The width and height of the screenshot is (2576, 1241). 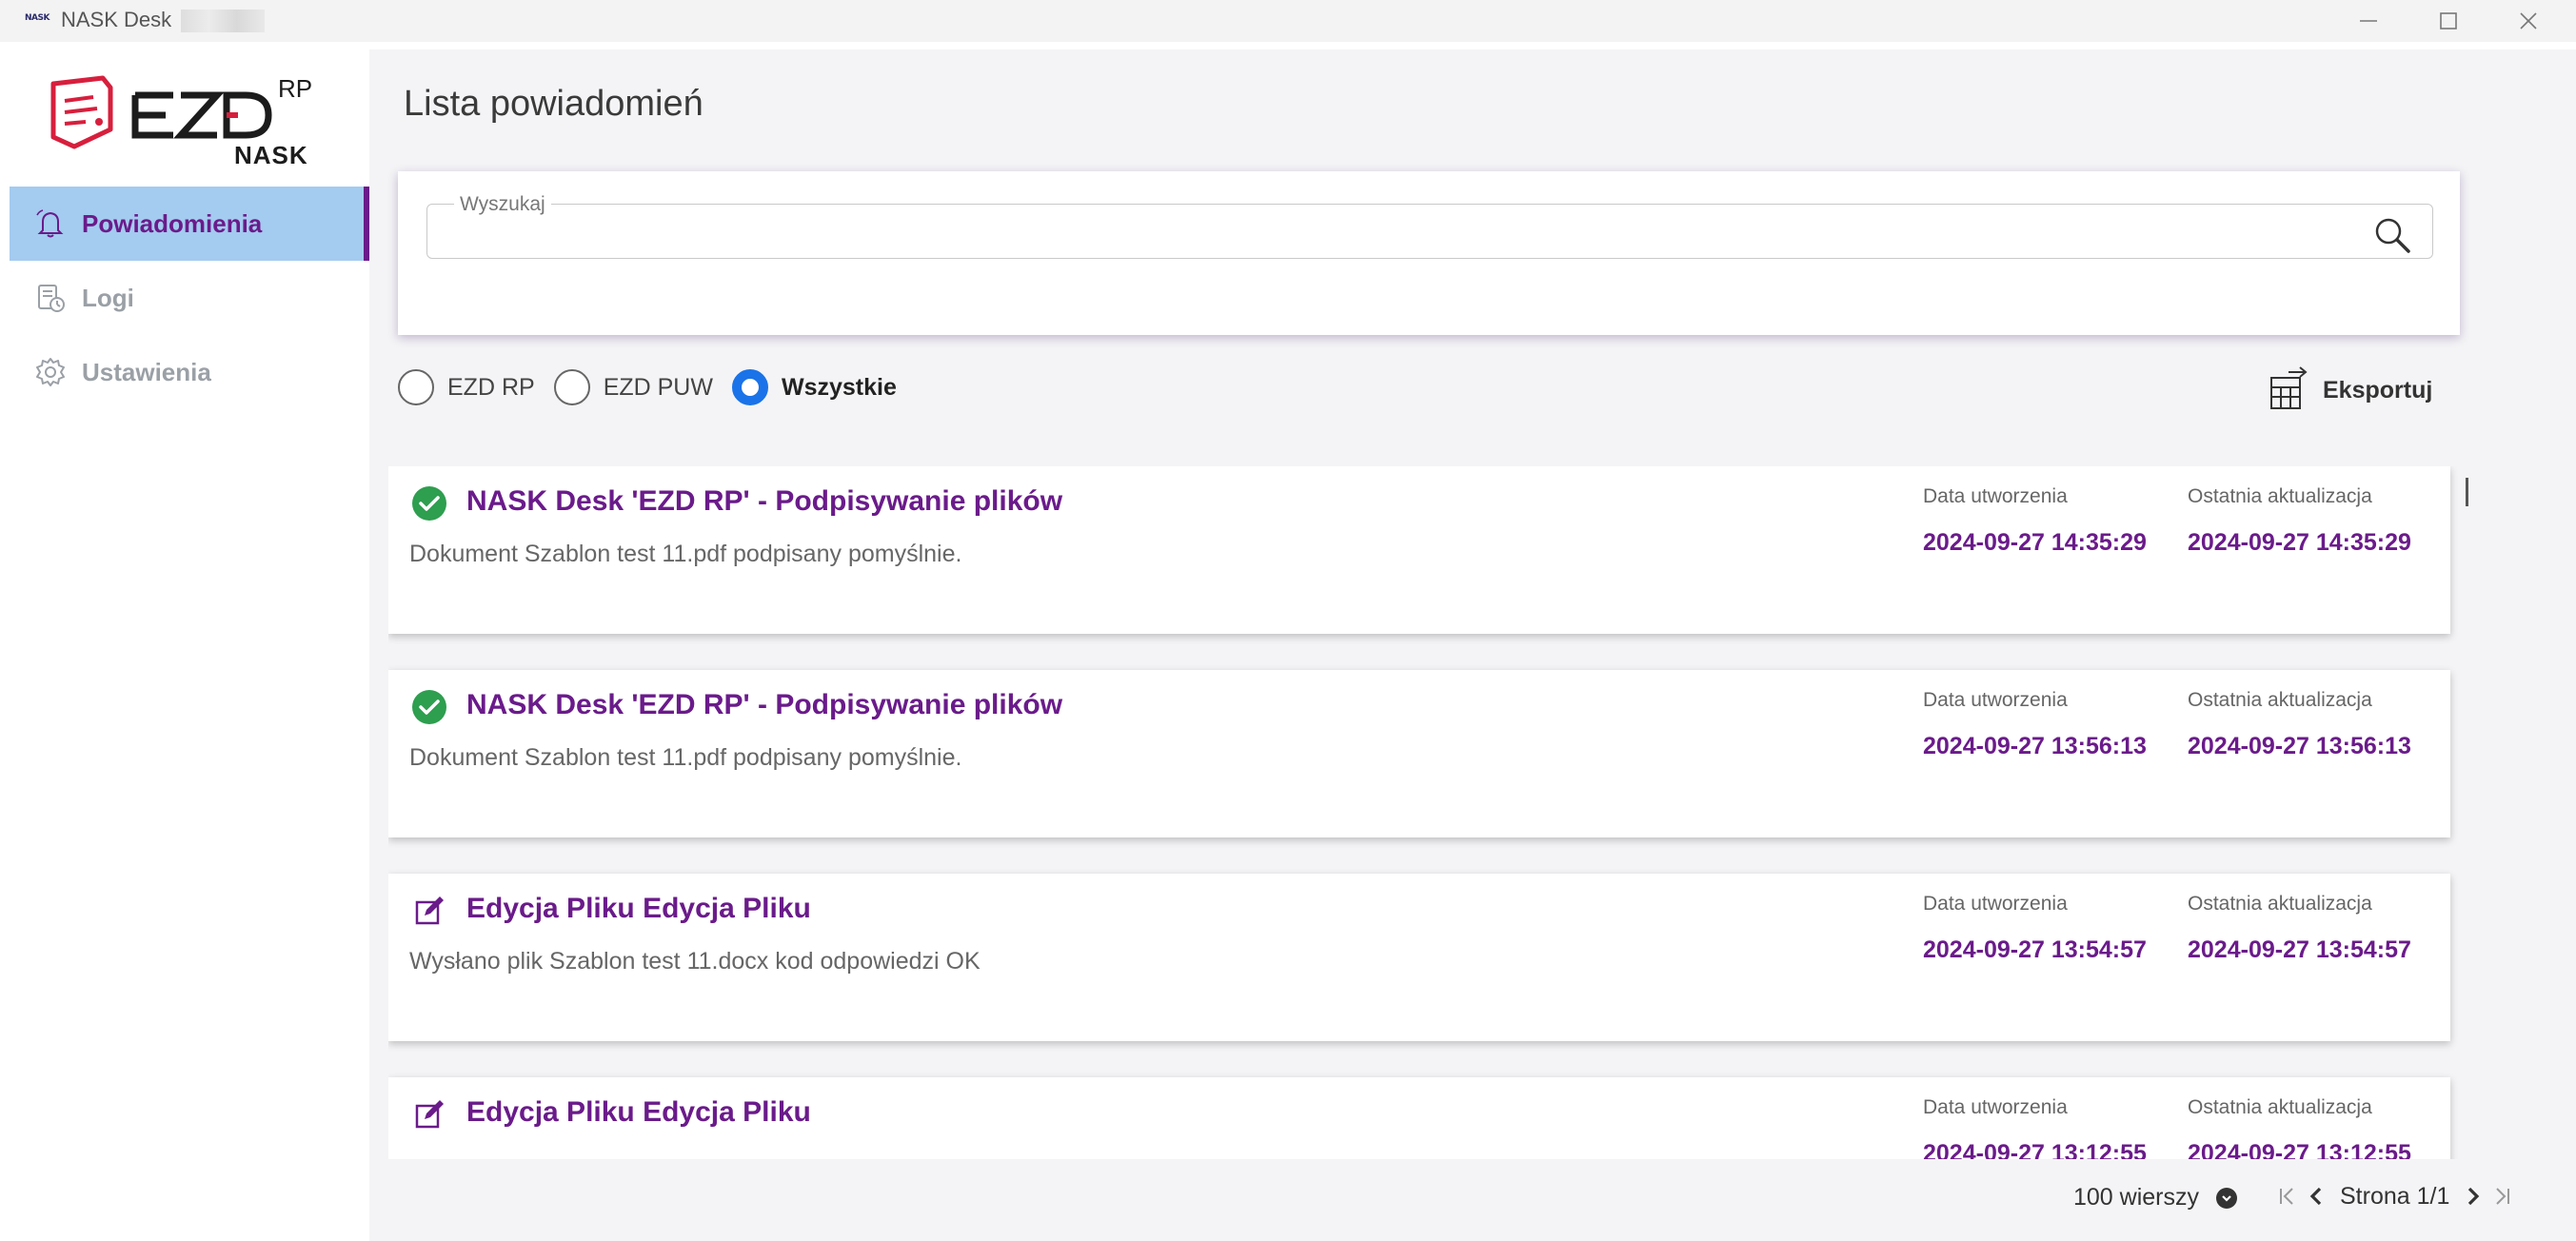 I want to click on search-card: Wyszukaj, so click(x=1429, y=253).